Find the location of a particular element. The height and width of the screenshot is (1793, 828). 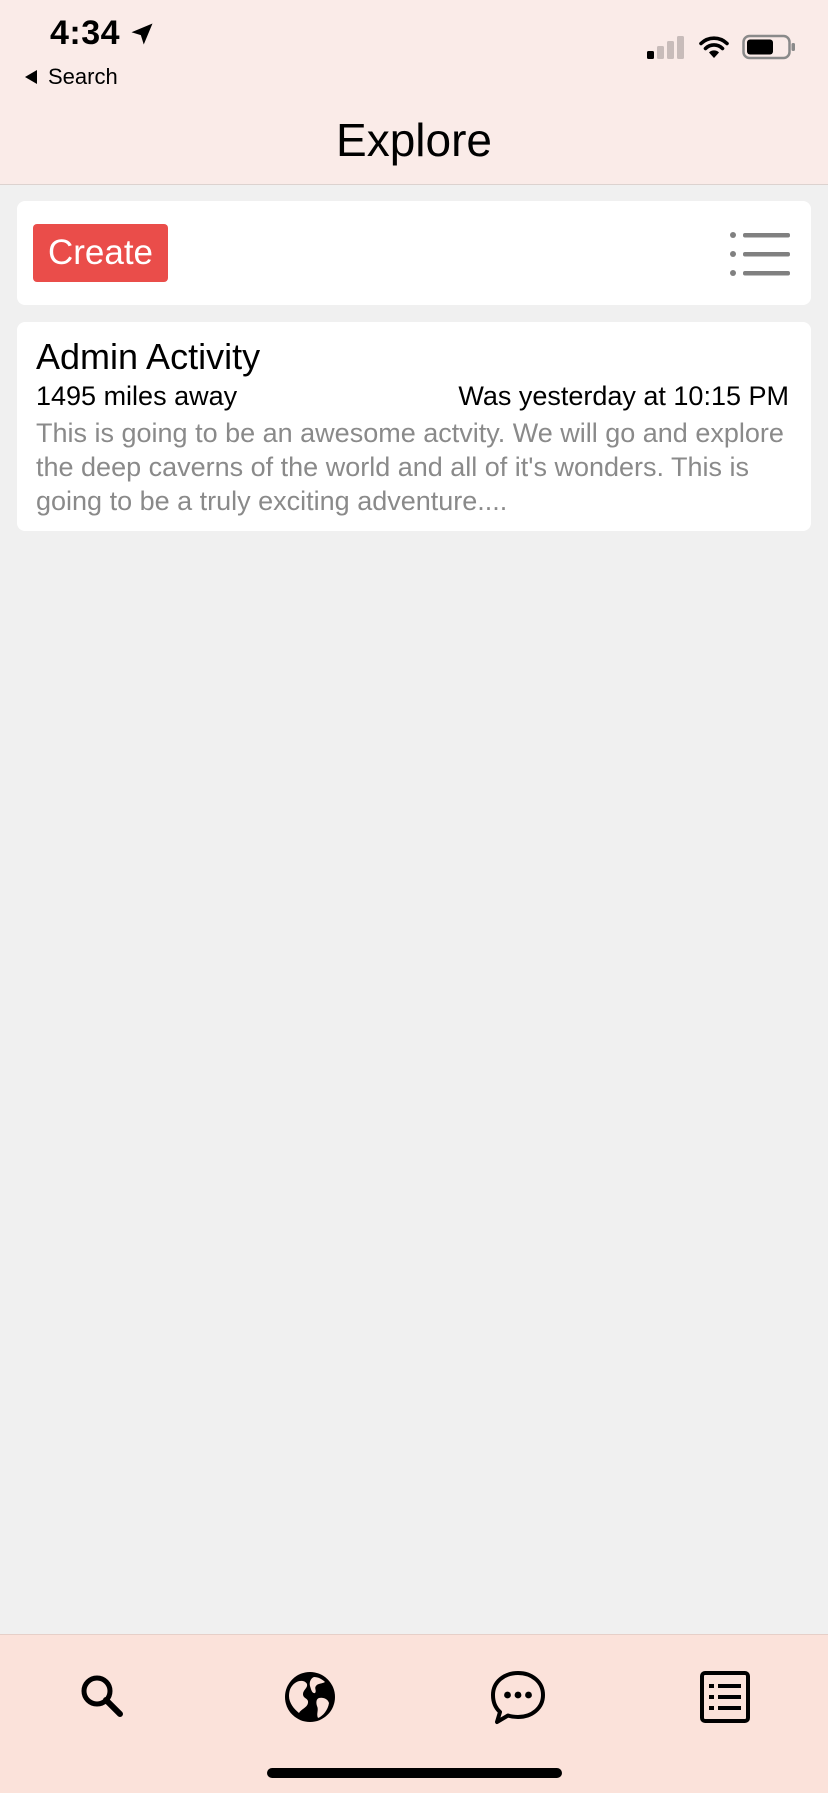

tab-search is located at coordinates (103, 1697).